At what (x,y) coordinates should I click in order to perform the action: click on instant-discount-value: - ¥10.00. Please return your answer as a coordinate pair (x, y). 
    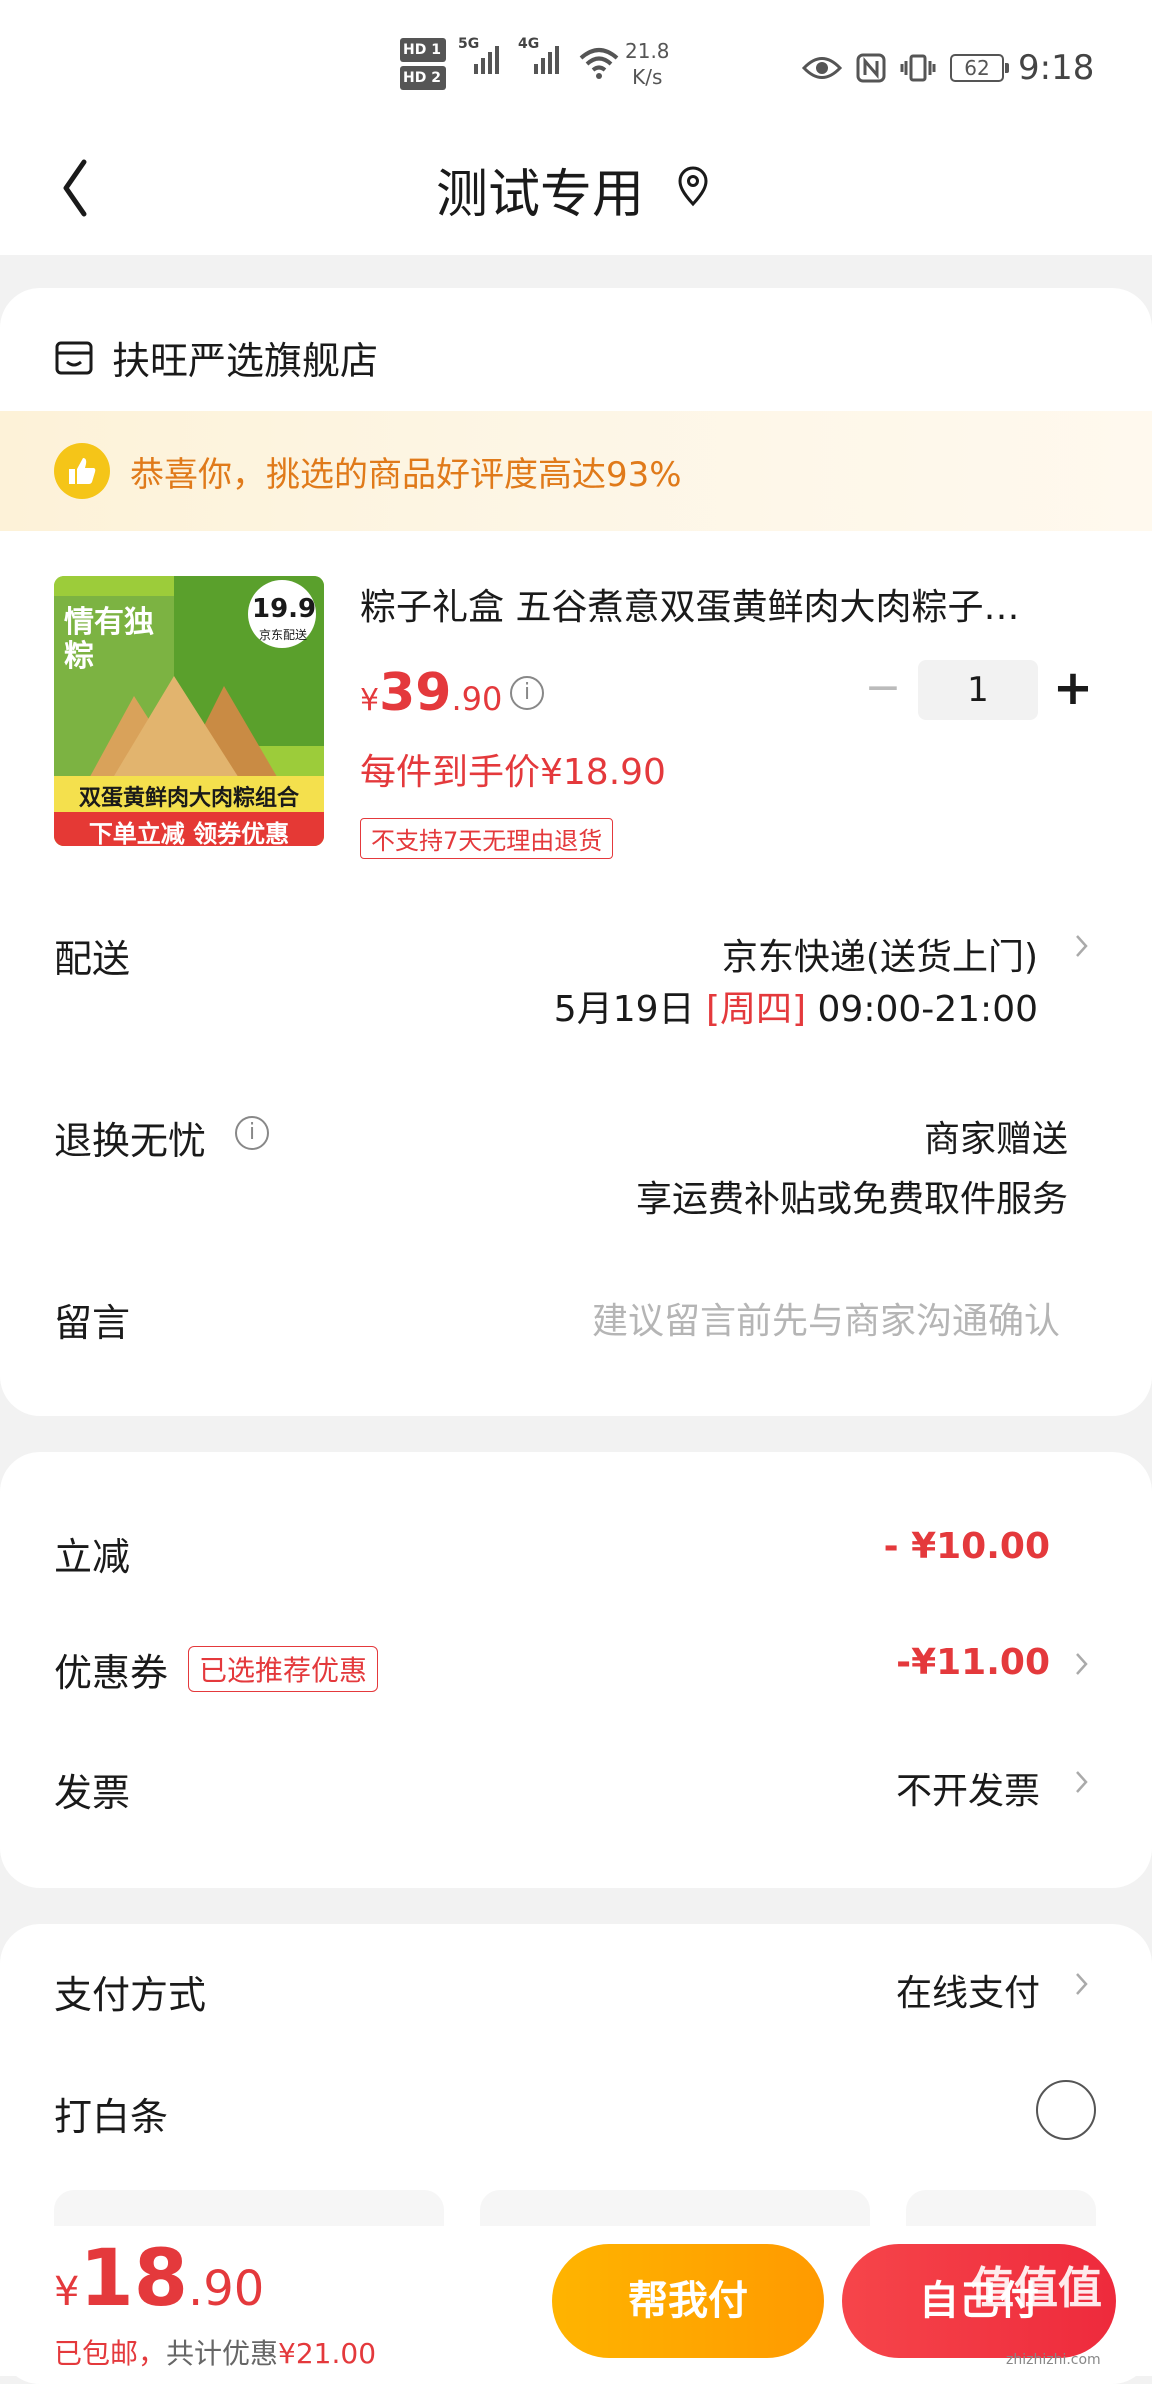
    Looking at the image, I should click on (966, 1546).